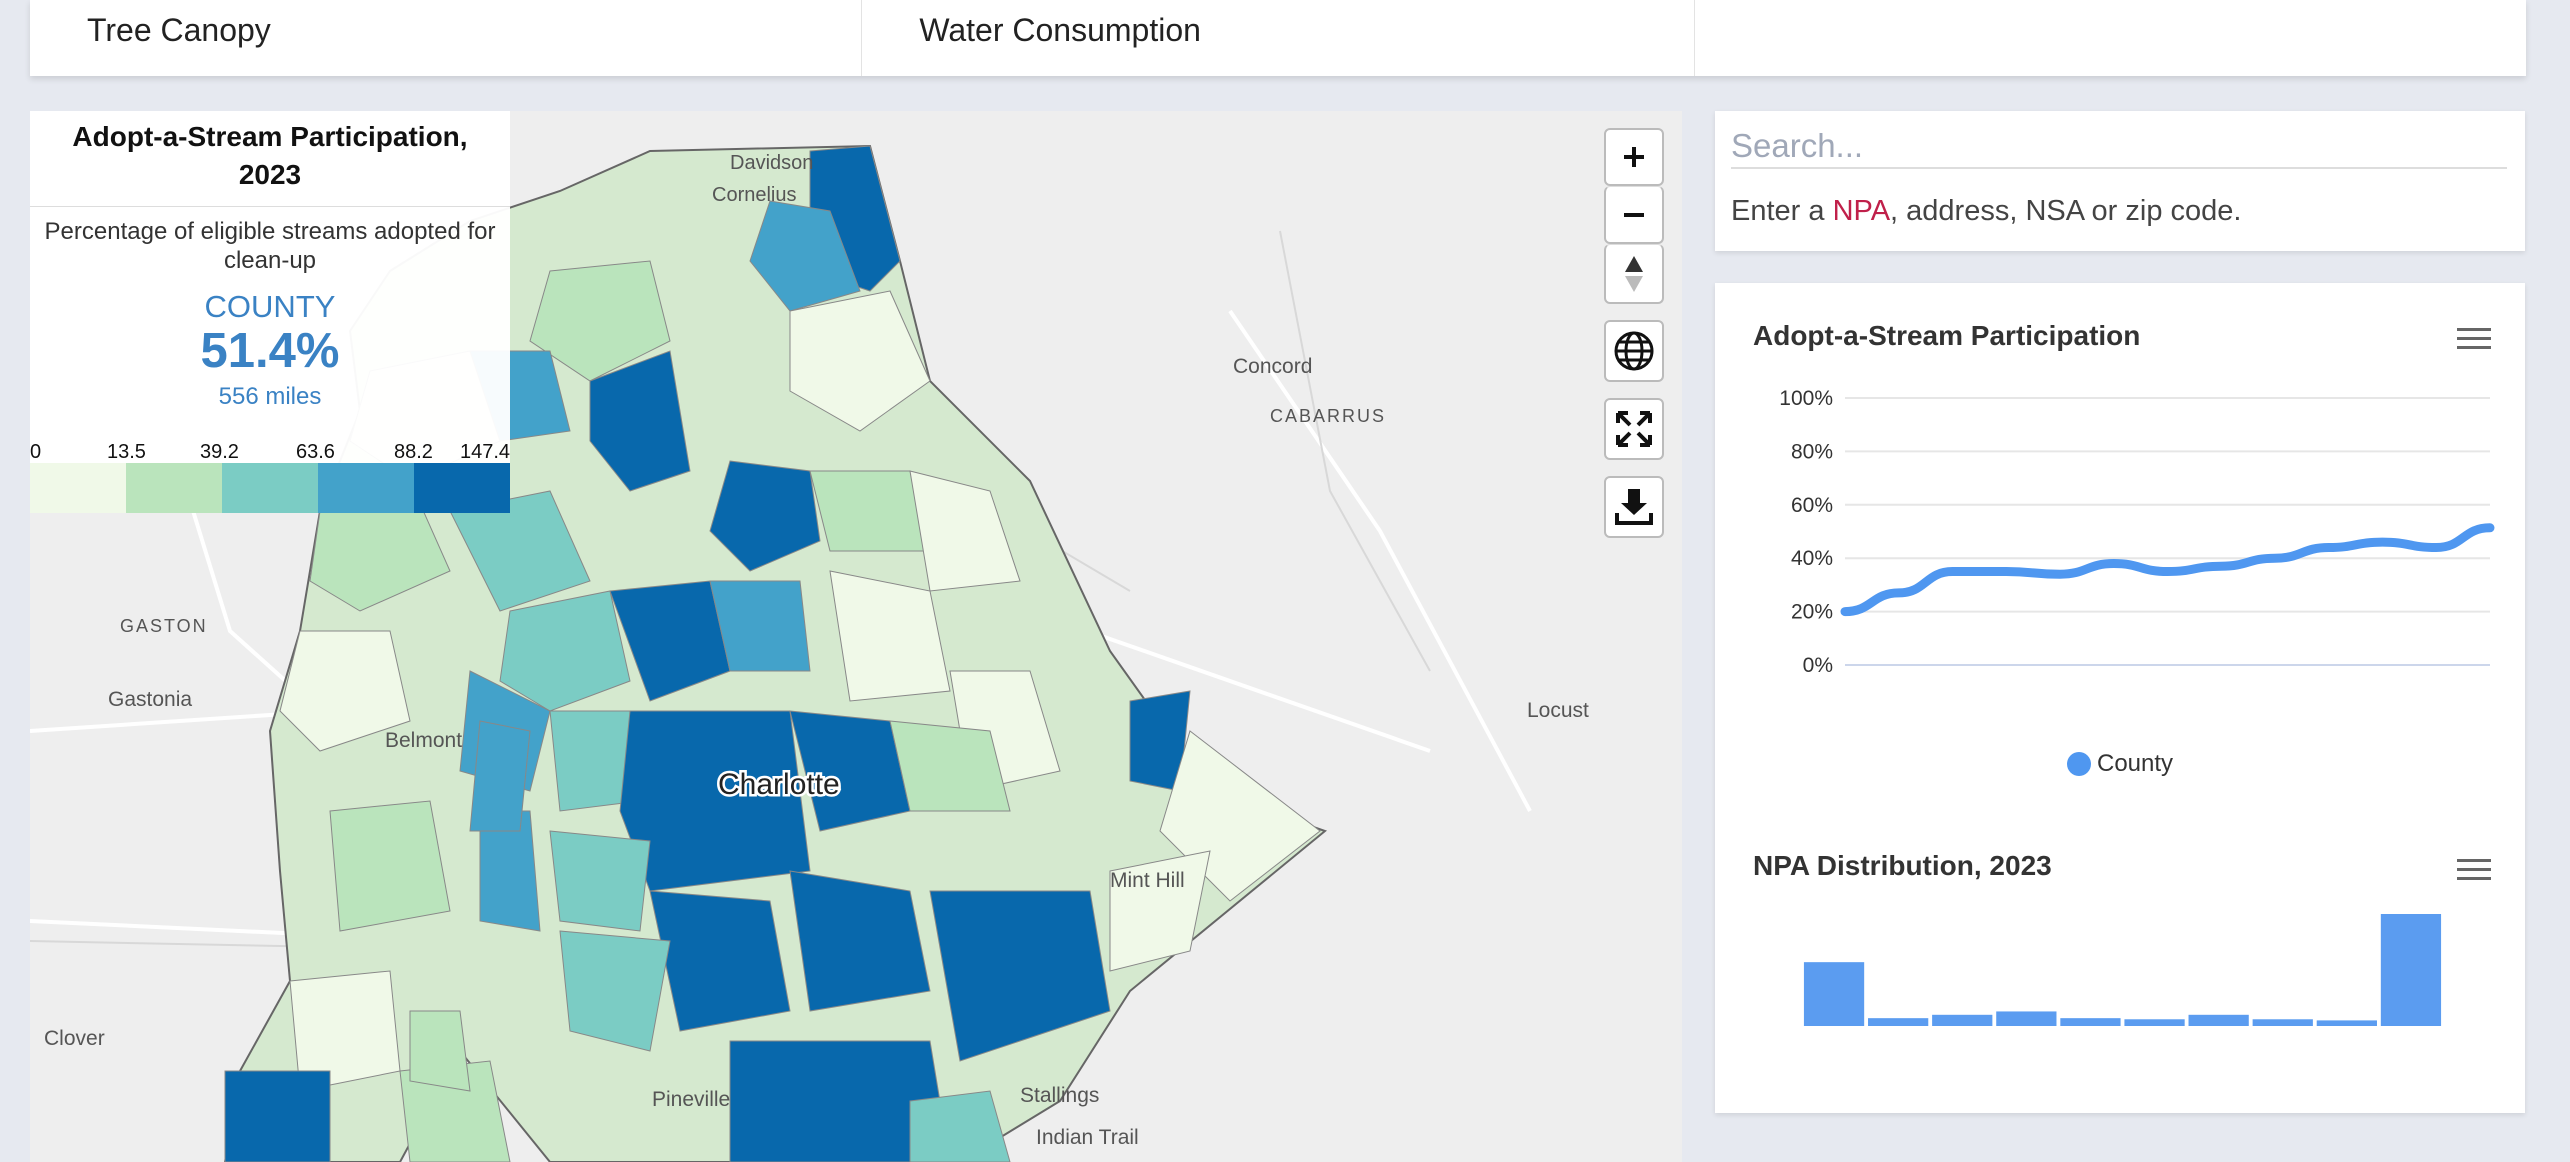 The height and width of the screenshot is (1162, 2570). What do you see at coordinates (1806, 398) in the screenshot?
I see `y-tick-label: 100%` at bounding box center [1806, 398].